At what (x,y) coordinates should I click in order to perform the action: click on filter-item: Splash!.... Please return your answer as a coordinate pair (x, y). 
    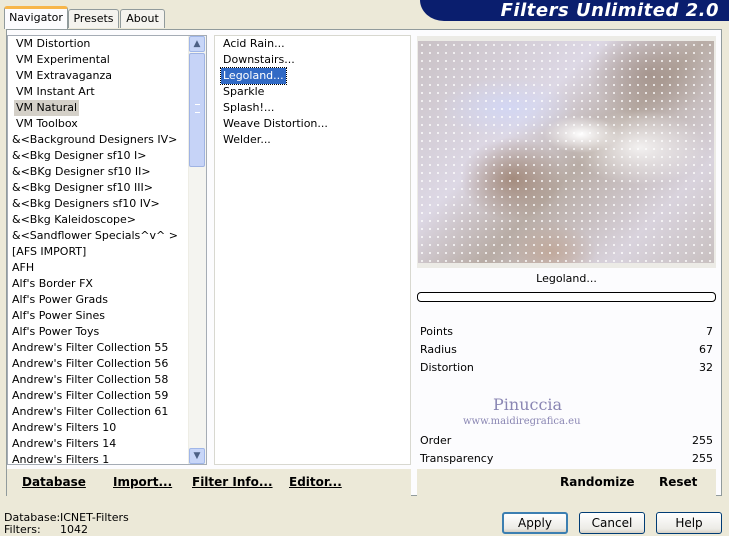
    Looking at the image, I should click on (314, 108).